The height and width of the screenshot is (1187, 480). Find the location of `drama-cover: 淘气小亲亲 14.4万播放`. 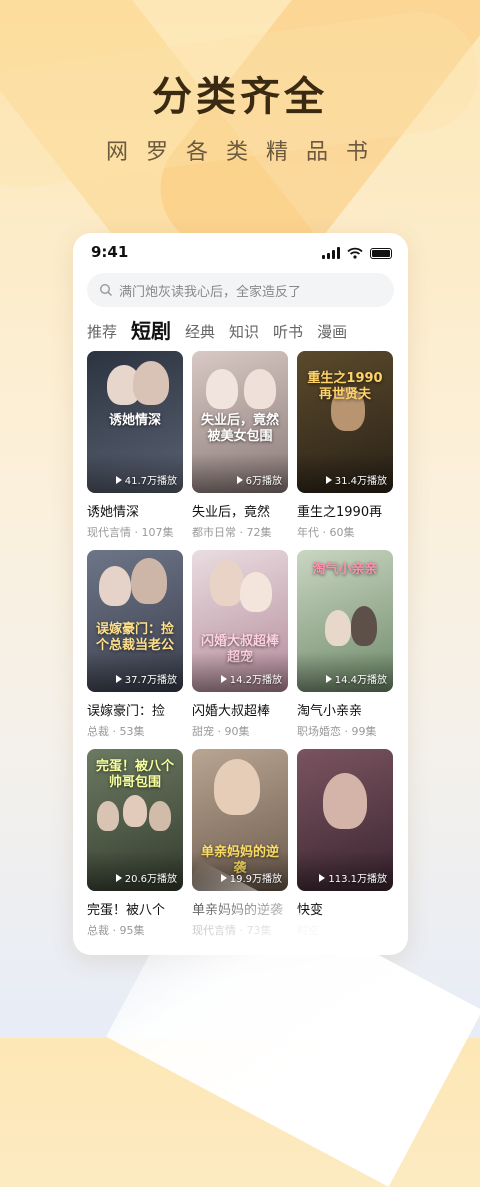

drama-cover: 淘气小亲亲 14.4万播放 is located at coordinates (345, 621).